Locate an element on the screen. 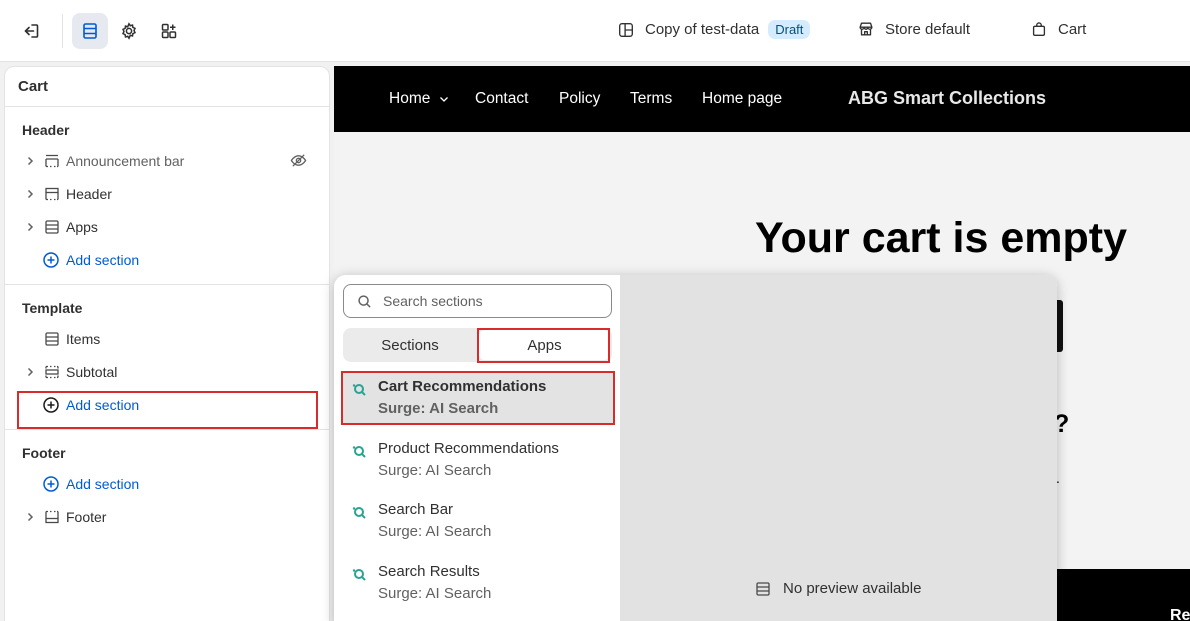  store-selector: Store default is located at coordinates (913, 29).